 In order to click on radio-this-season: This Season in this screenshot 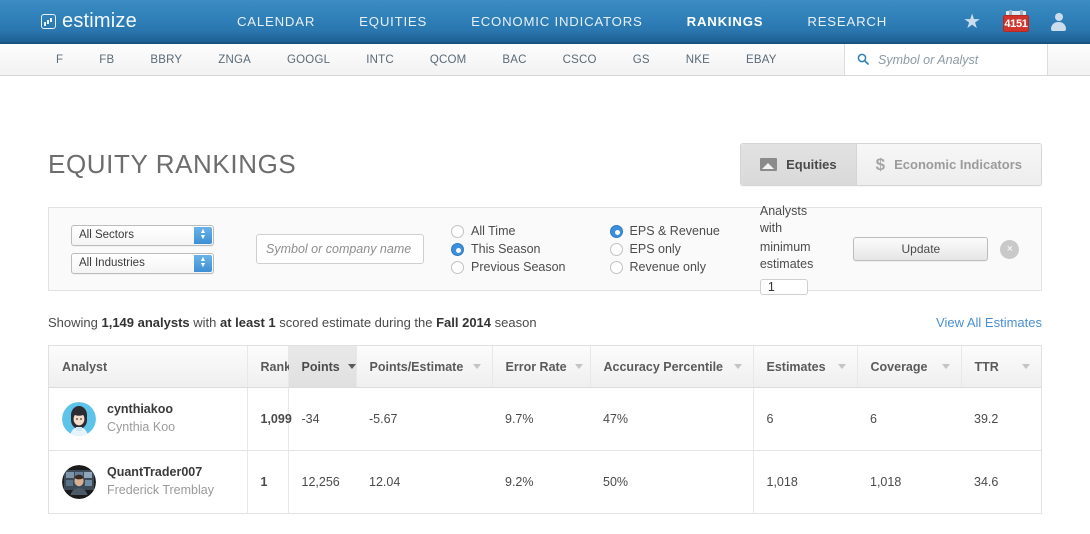, I will do `click(508, 249)`.